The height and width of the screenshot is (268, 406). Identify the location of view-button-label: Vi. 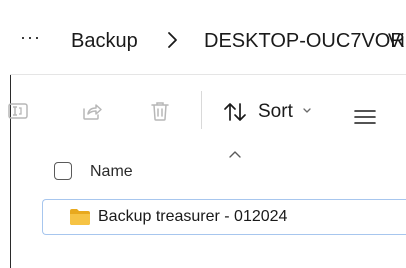
(396, 42).